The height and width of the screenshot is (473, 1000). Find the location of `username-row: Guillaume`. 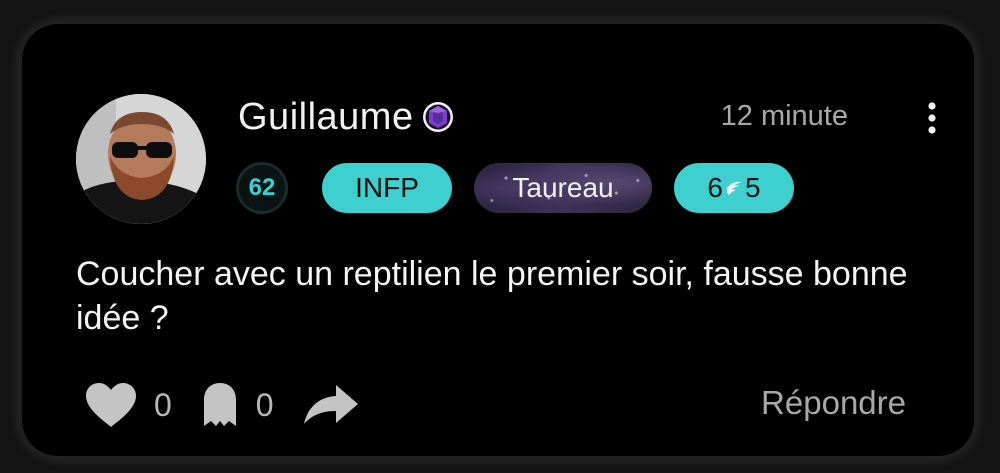

username-row: Guillaume is located at coordinates (346, 117).